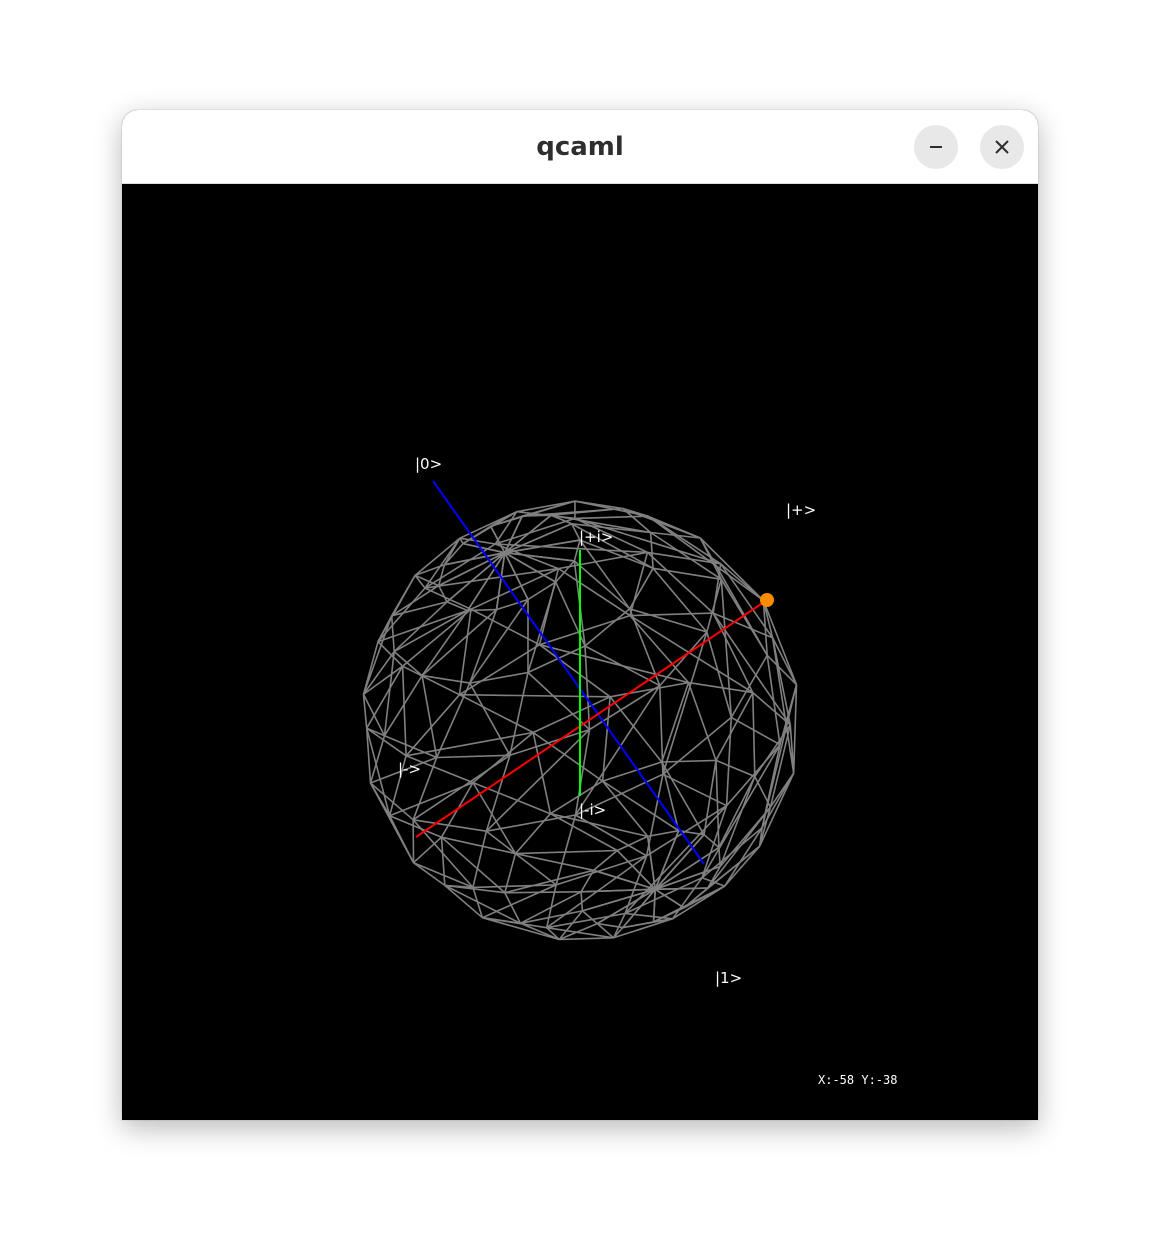 This screenshot has height=1254, width=1160. Describe the element at coordinates (767, 600) in the screenshot. I see `state-vector-marker` at that location.